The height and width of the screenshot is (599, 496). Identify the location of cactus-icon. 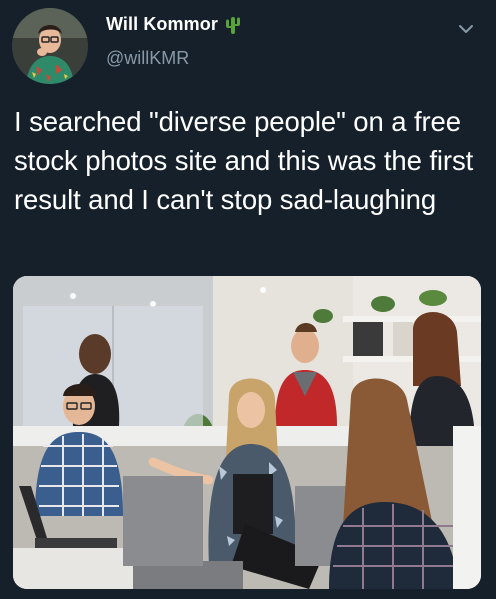
(233, 25).